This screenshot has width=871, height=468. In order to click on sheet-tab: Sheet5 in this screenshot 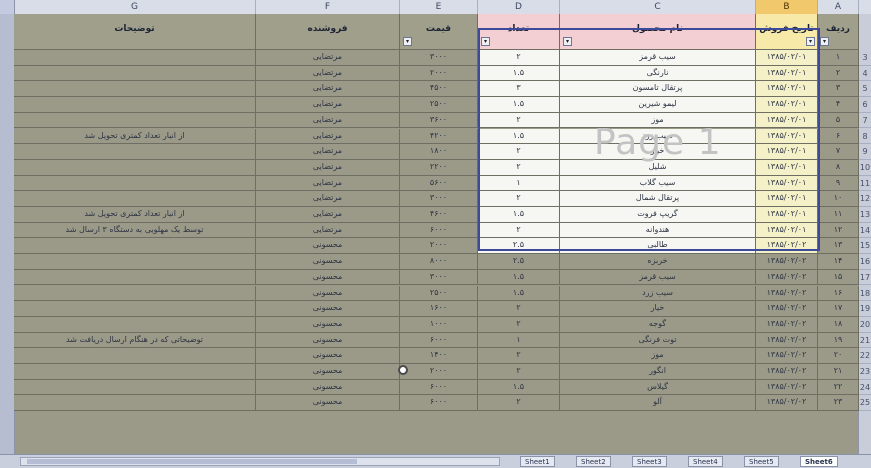, I will do `click(761, 461)`.